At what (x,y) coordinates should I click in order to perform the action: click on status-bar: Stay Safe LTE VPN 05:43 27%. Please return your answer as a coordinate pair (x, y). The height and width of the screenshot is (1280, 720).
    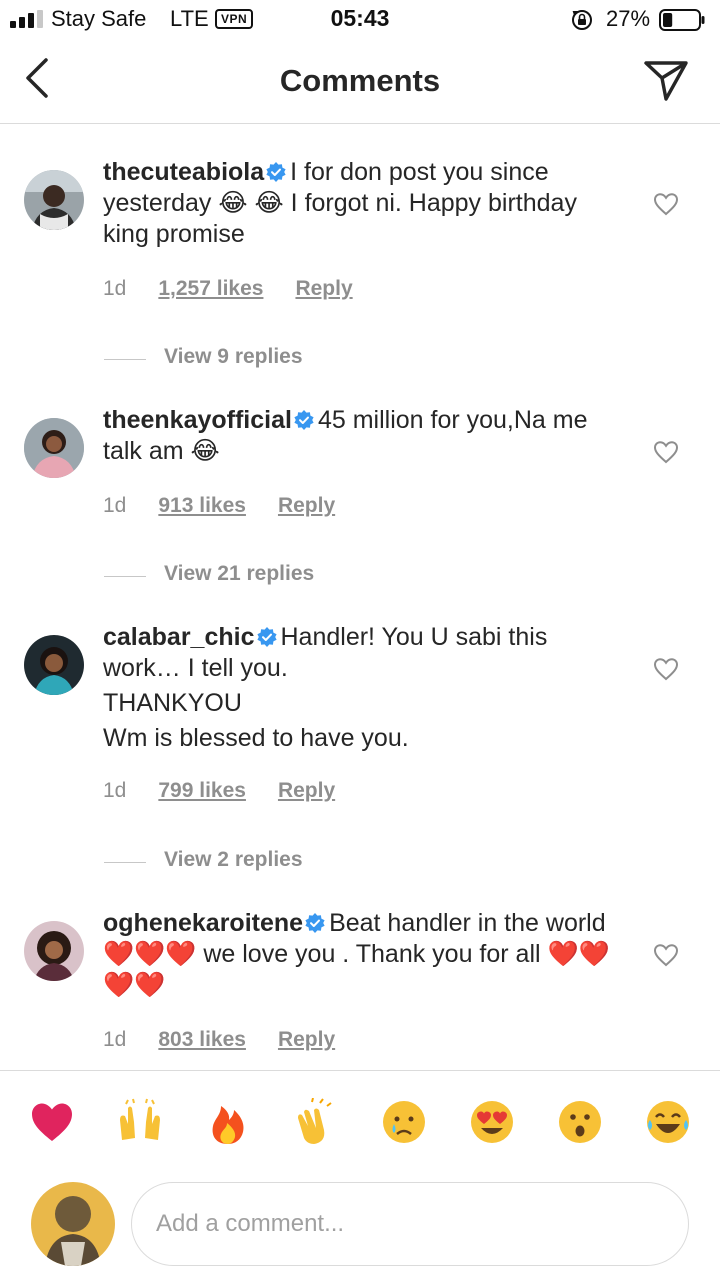
    Looking at the image, I should click on (360, 20).